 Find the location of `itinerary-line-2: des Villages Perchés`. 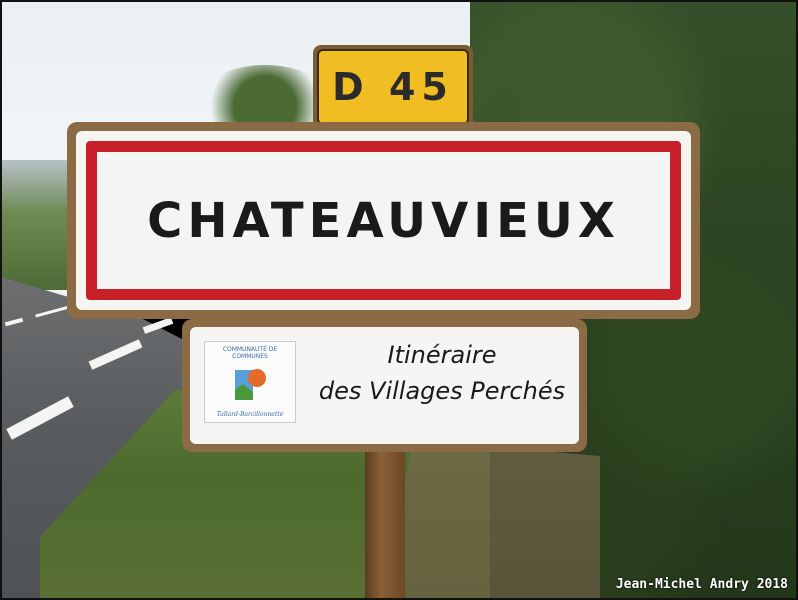

itinerary-line-2: des Villages Perchés is located at coordinates (442, 391).